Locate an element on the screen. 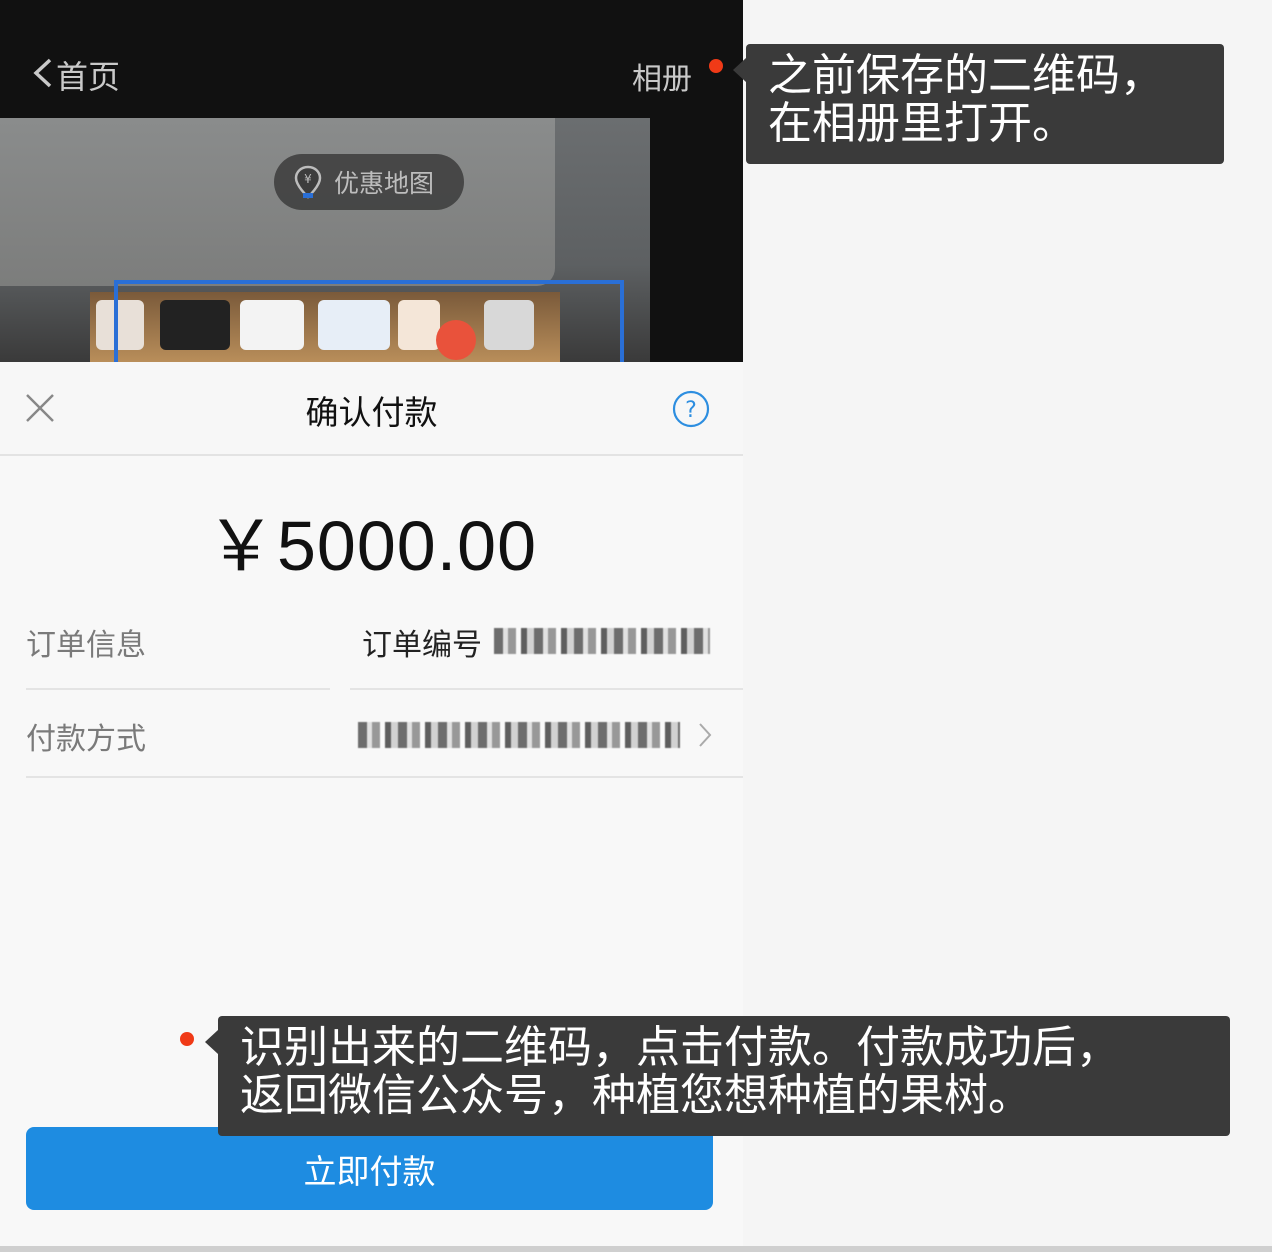  map-pin-icon: ¥ is located at coordinates (308, 182).